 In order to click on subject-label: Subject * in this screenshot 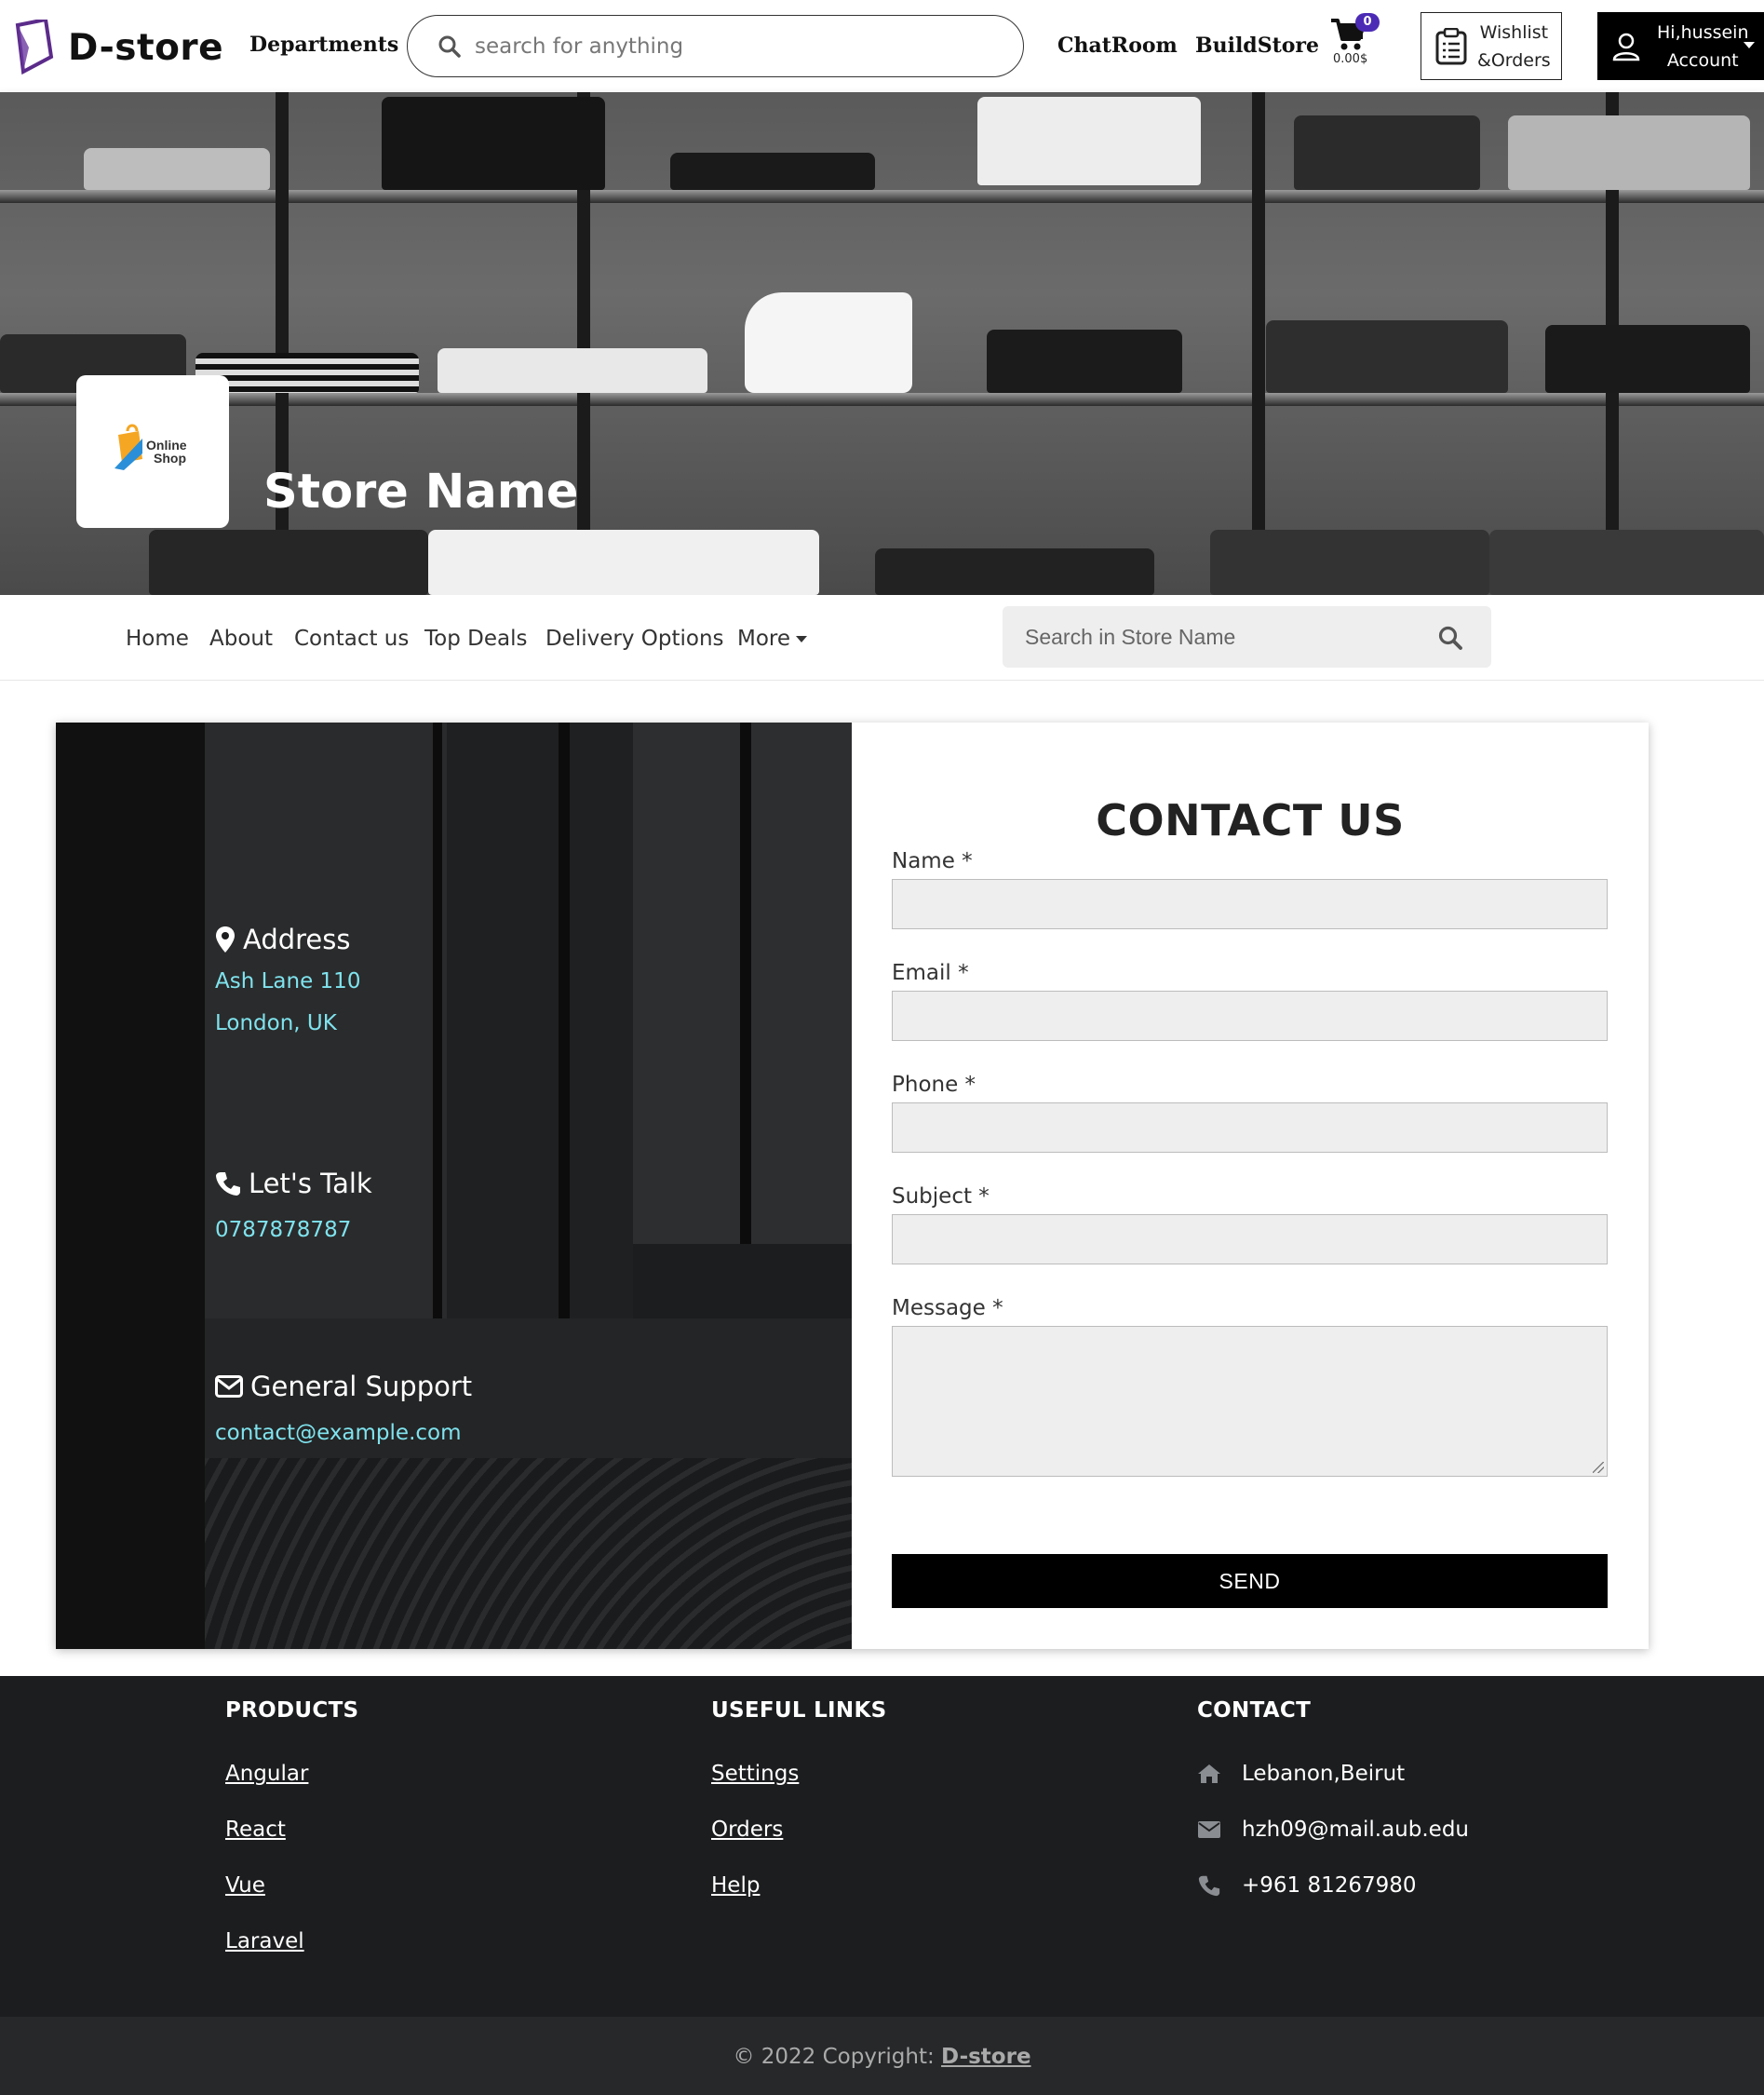, I will do `click(941, 1196)`.